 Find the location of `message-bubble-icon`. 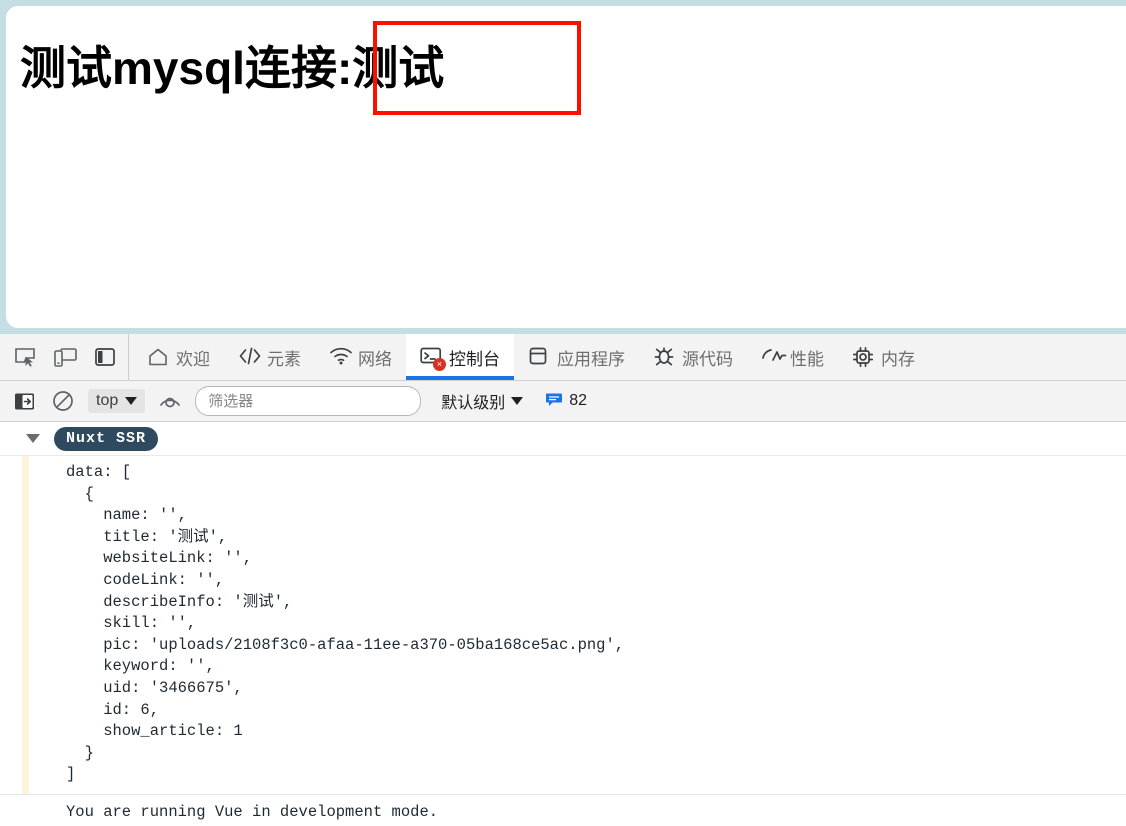

message-bubble-icon is located at coordinates (554, 401).